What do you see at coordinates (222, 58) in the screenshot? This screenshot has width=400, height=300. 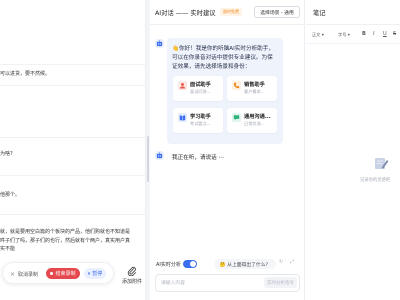 I see `greeting-line: 可以在你录音对话中提供专业建议。为保` at bounding box center [222, 58].